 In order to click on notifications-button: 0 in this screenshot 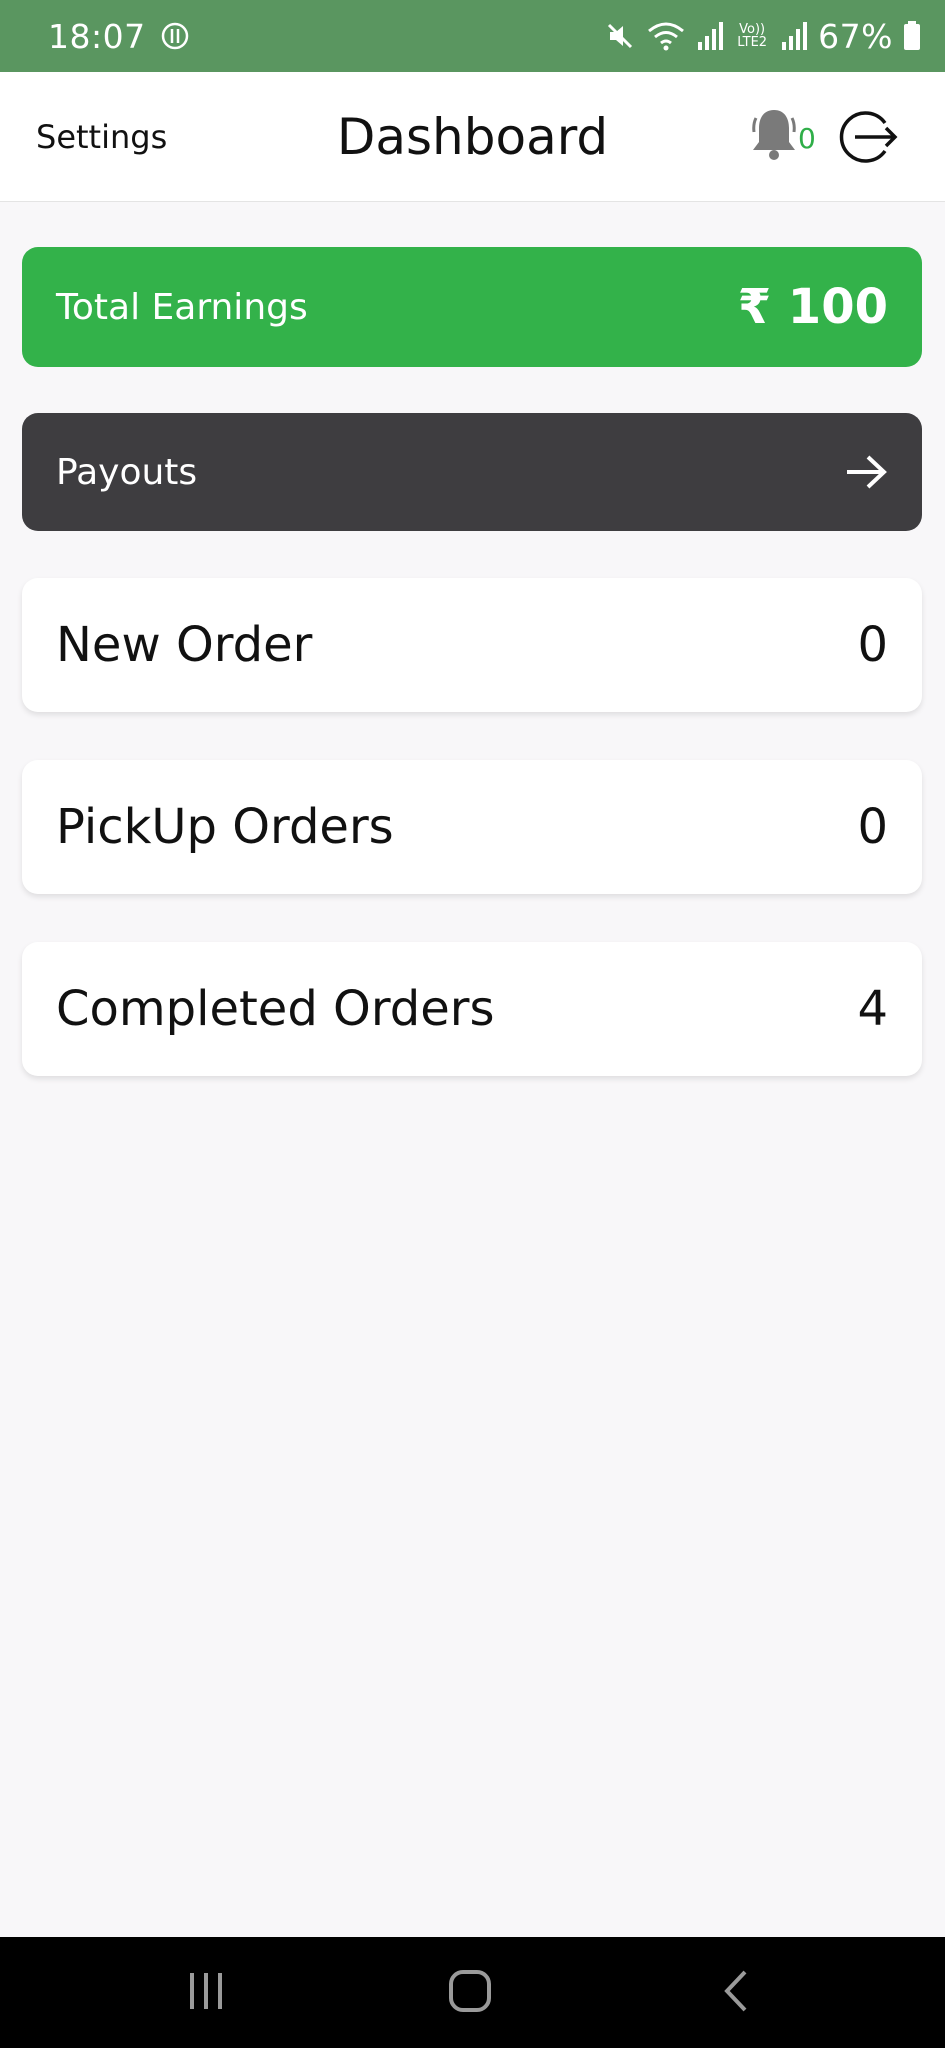, I will do `click(783, 137)`.